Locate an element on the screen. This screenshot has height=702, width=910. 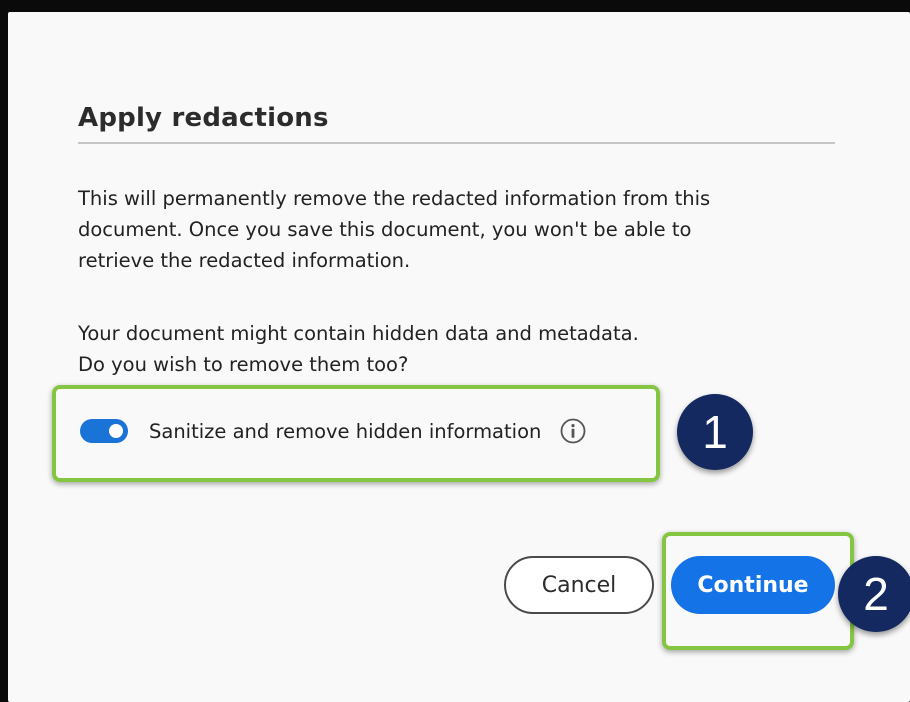
annotation-highlight-continue is located at coordinates (758, 591).